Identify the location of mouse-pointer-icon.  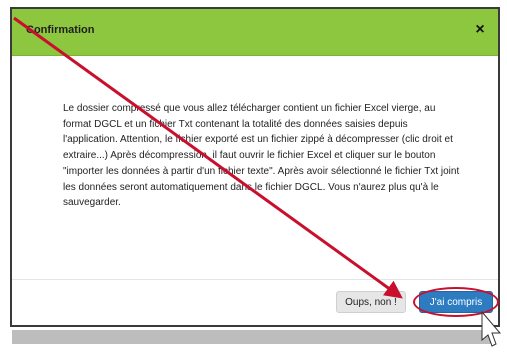
(491, 328).